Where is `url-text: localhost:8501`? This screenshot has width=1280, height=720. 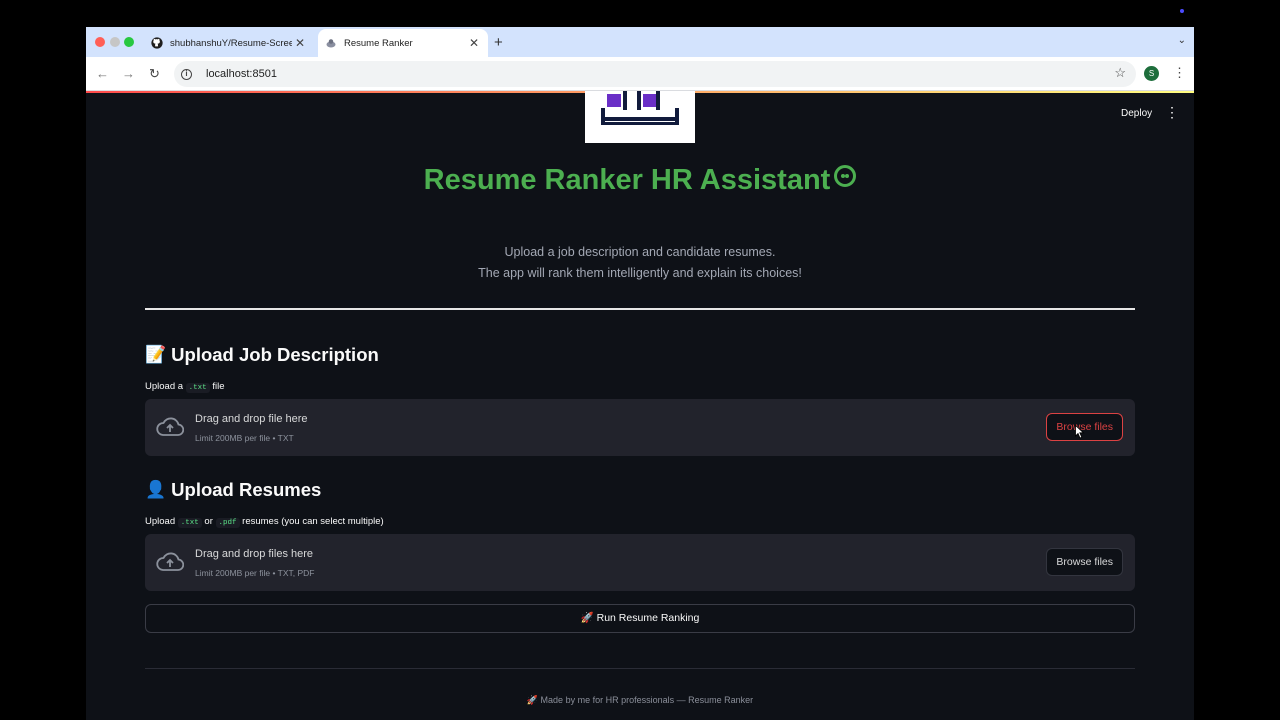
url-text: localhost:8501 is located at coordinates (241, 74).